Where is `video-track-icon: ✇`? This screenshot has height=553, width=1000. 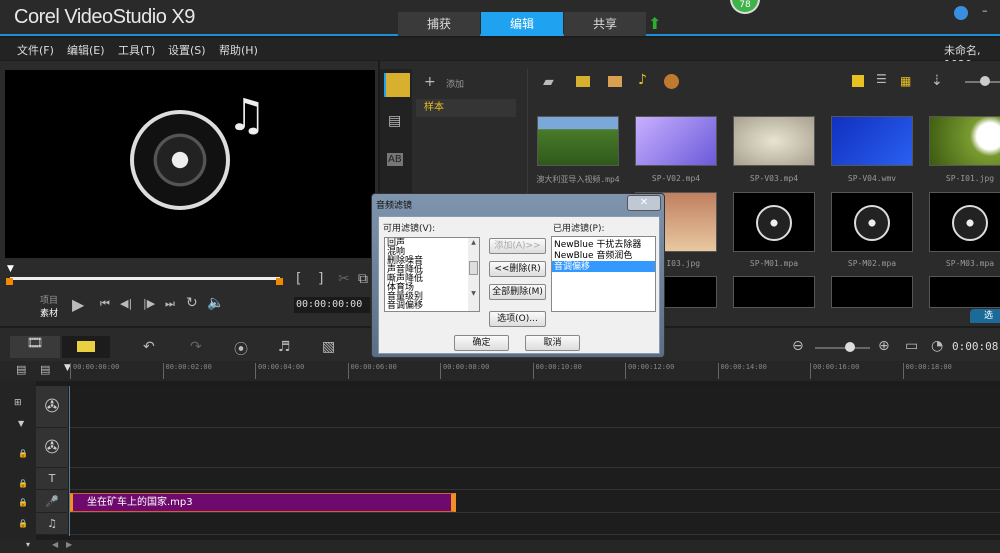 video-track-icon: ✇ is located at coordinates (52, 407).